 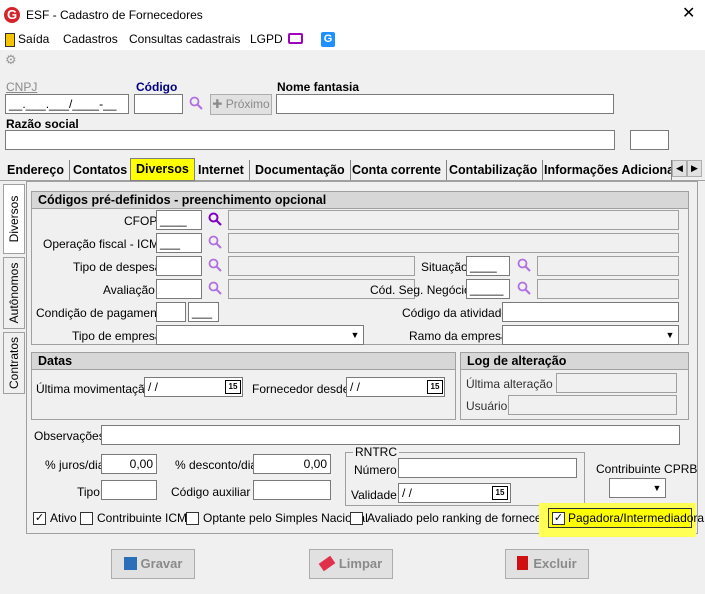 I want to click on observacoes-input, so click(x=390, y=435).